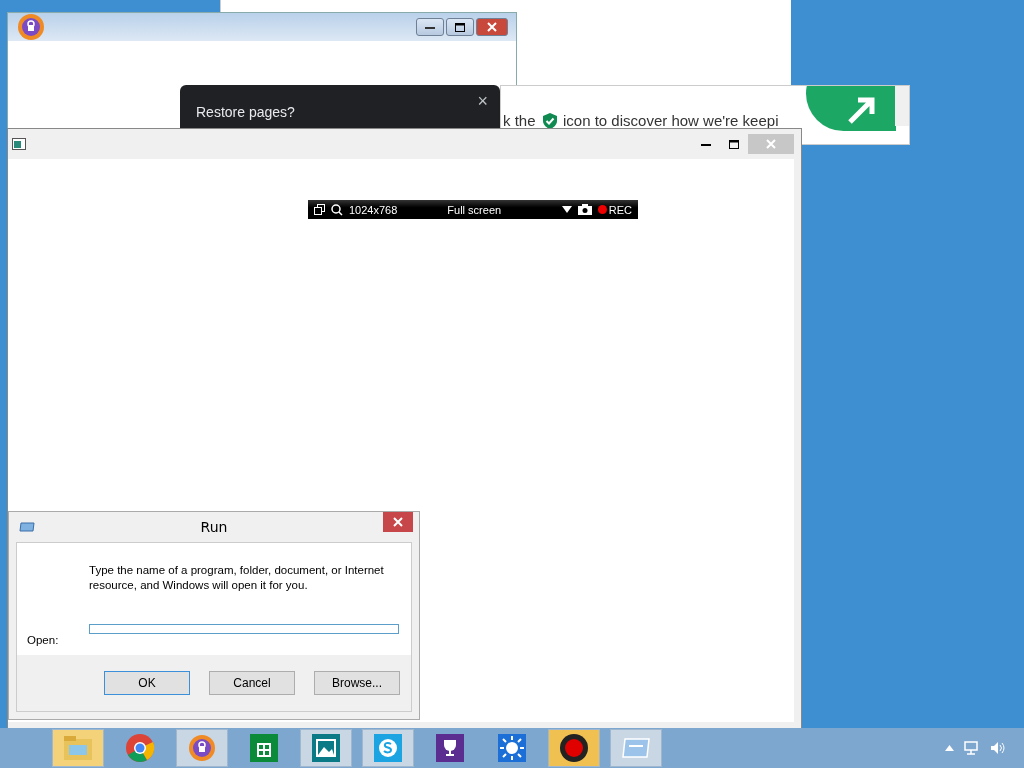 The width and height of the screenshot is (1024, 768). Describe the element at coordinates (214, 527) in the screenshot. I see `dialog-title: Run` at that location.